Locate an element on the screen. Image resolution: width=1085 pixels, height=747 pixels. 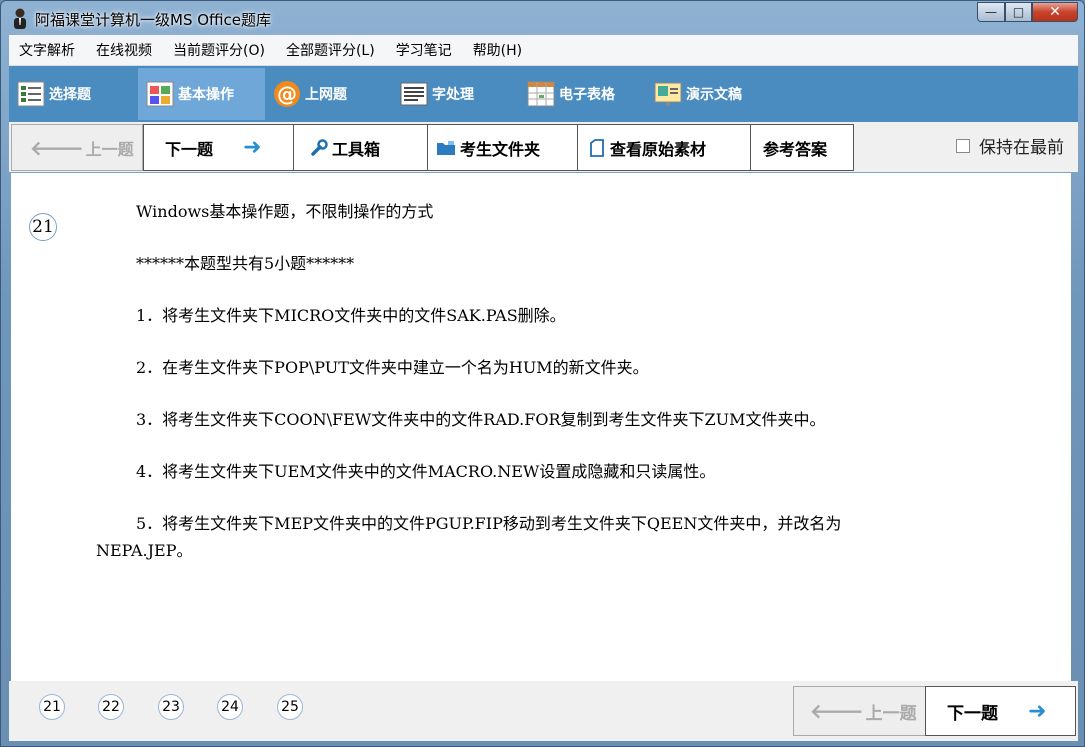
module-basic-label: 基本操作 is located at coordinates (206, 95).